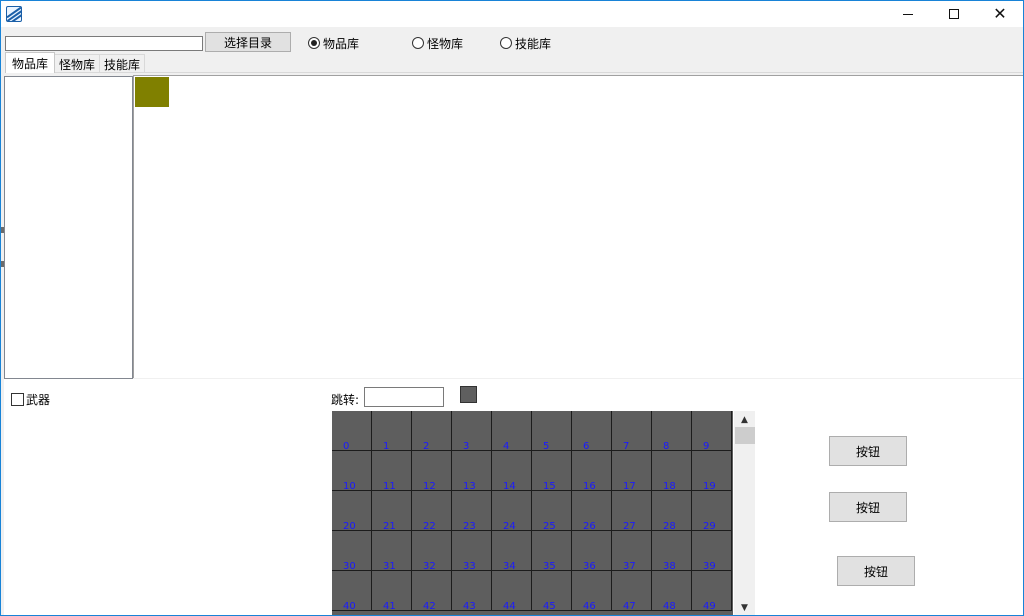 Image resolution: width=1024 pixels, height=616 pixels. Describe the element at coordinates (152, 92) in the screenshot. I see `preview-swatch` at that location.